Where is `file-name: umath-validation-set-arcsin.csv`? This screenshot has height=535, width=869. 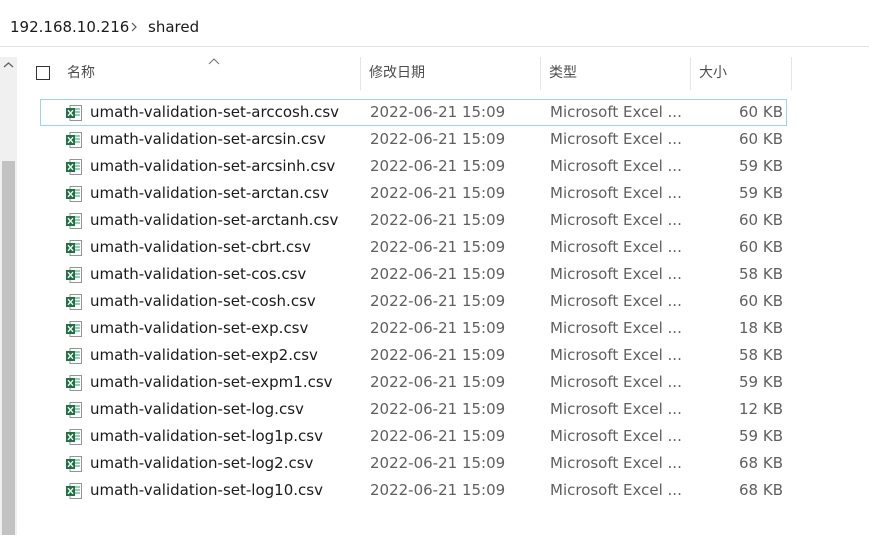 file-name: umath-validation-set-arcsin.csv is located at coordinates (208, 139).